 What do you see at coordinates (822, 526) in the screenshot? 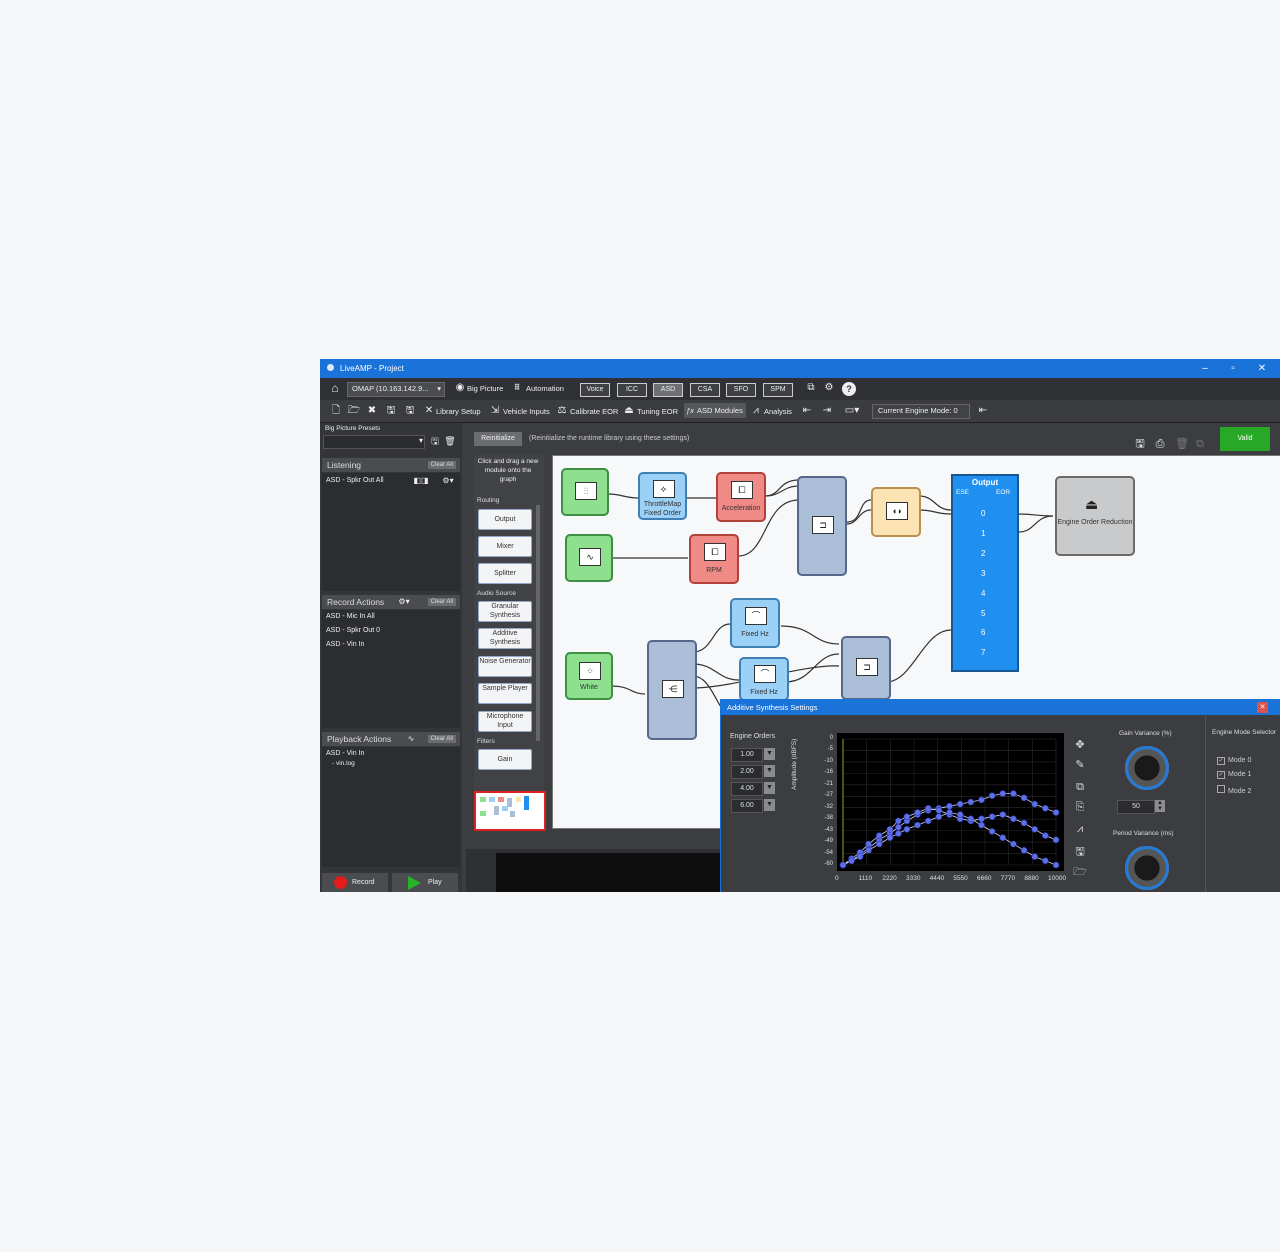
I see `mixer-node-1: ⊐` at bounding box center [822, 526].